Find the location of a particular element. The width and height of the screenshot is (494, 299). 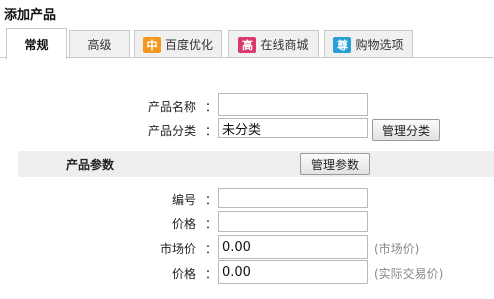

actual-price-label: 价格 is located at coordinates (183, 274).